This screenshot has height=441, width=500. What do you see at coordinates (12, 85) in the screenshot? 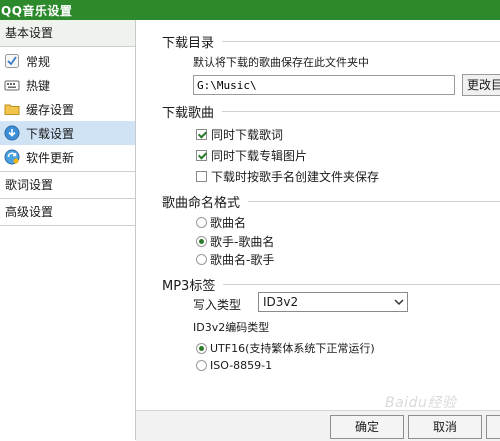
I see `keyboard-icon` at bounding box center [12, 85].